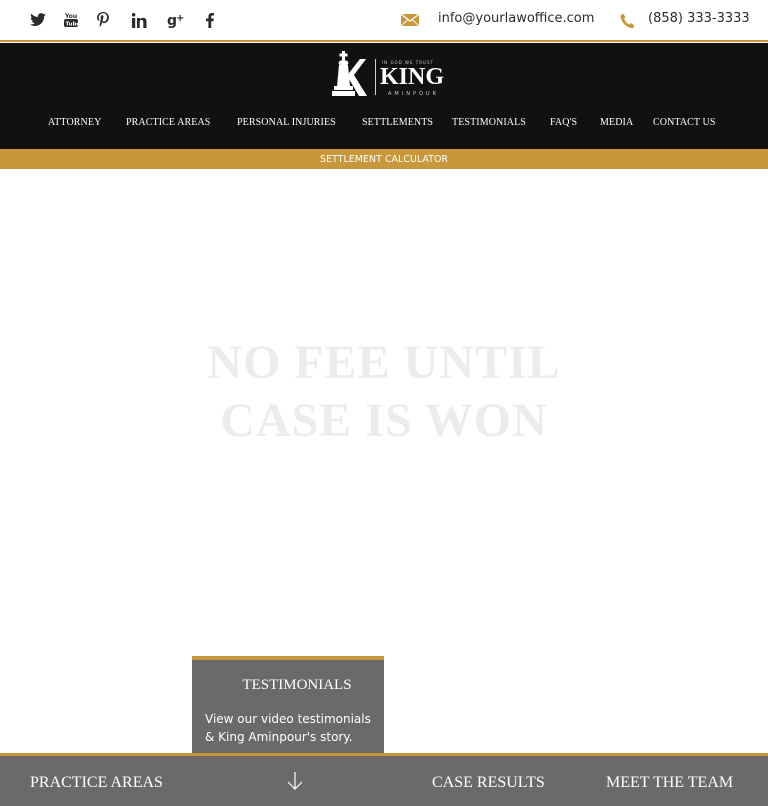 Image resolution: width=768 pixels, height=806 pixels. I want to click on logo: IN GOD WE TRUST KING AMINPOUR, so click(394, 75).